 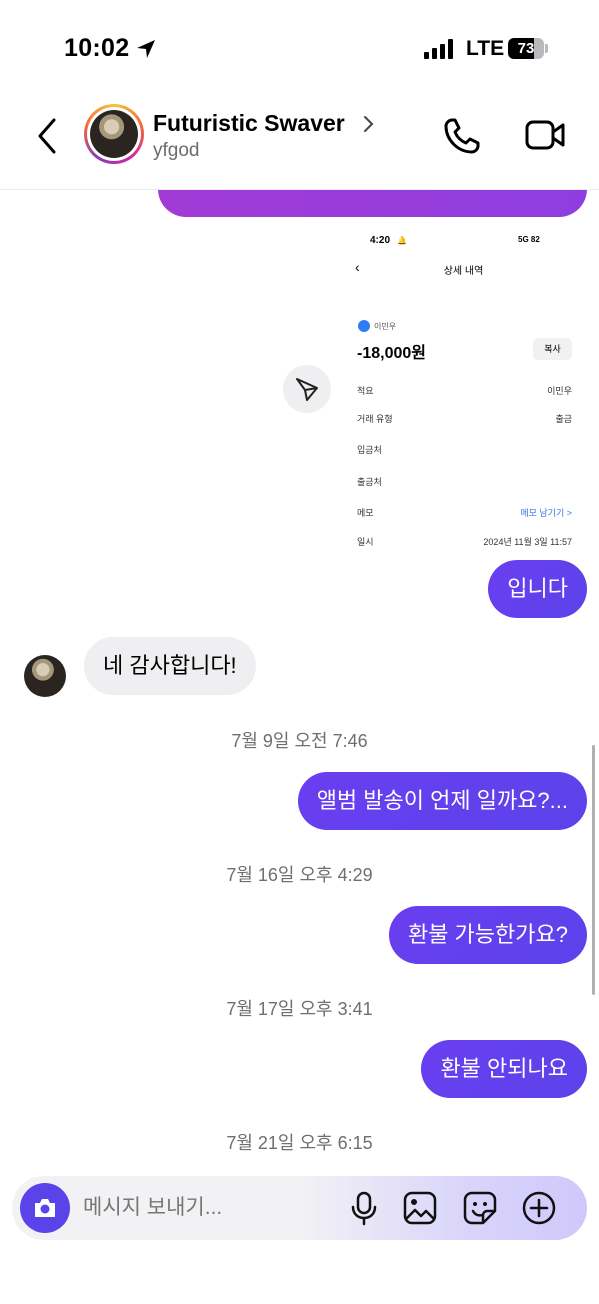 I want to click on attachment-title: 상세 내역, so click(x=463, y=271).